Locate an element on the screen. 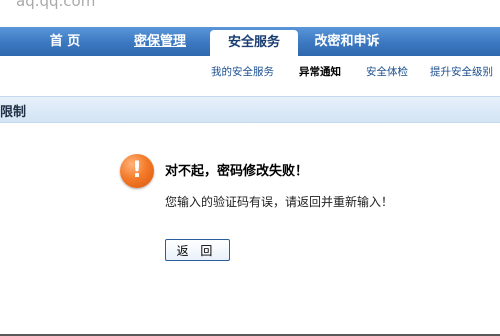  back-button: 返 回 is located at coordinates (197, 250).